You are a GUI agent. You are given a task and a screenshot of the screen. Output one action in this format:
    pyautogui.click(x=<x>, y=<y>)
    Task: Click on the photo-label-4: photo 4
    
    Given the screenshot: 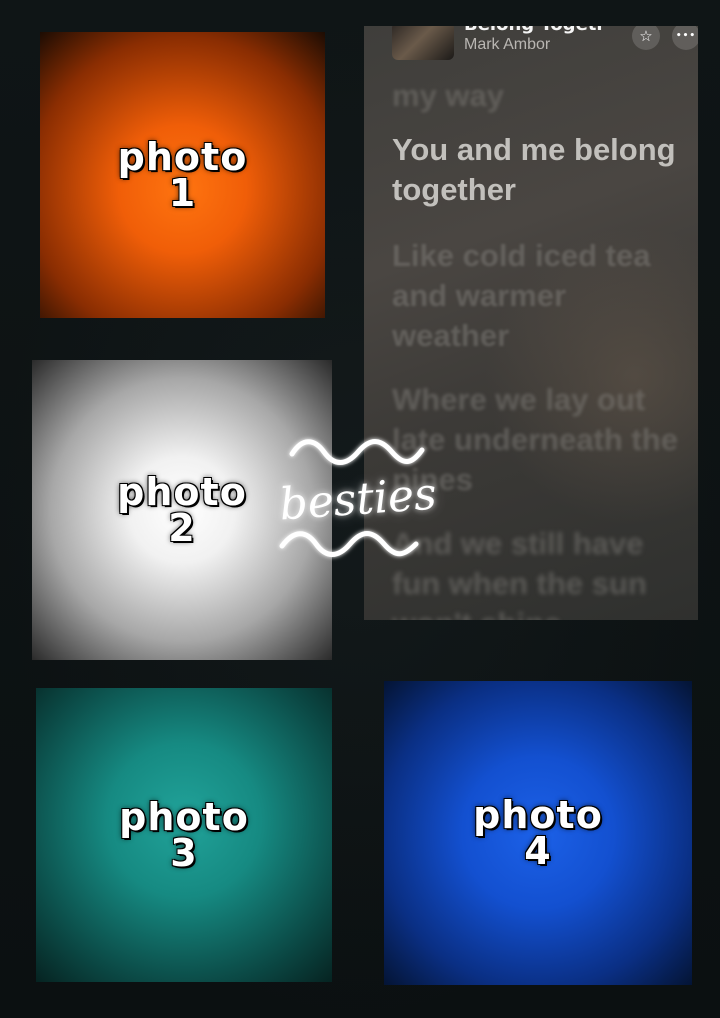 What is the action you would take?
    pyautogui.click(x=538, y=833)
    